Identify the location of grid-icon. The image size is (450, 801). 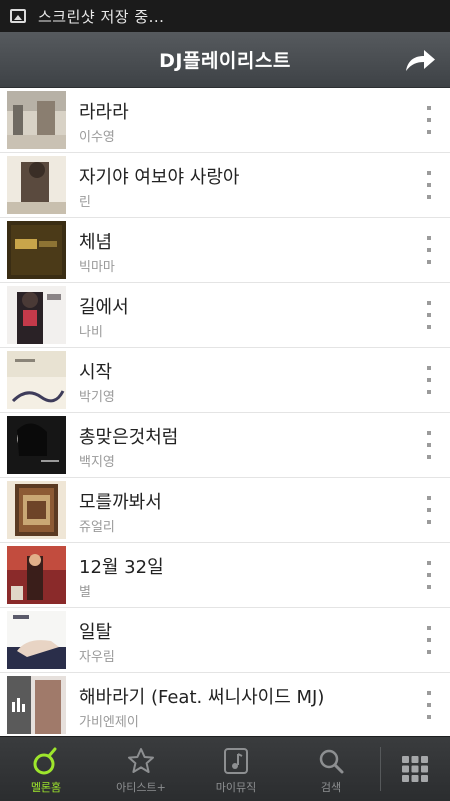
(415, 769).